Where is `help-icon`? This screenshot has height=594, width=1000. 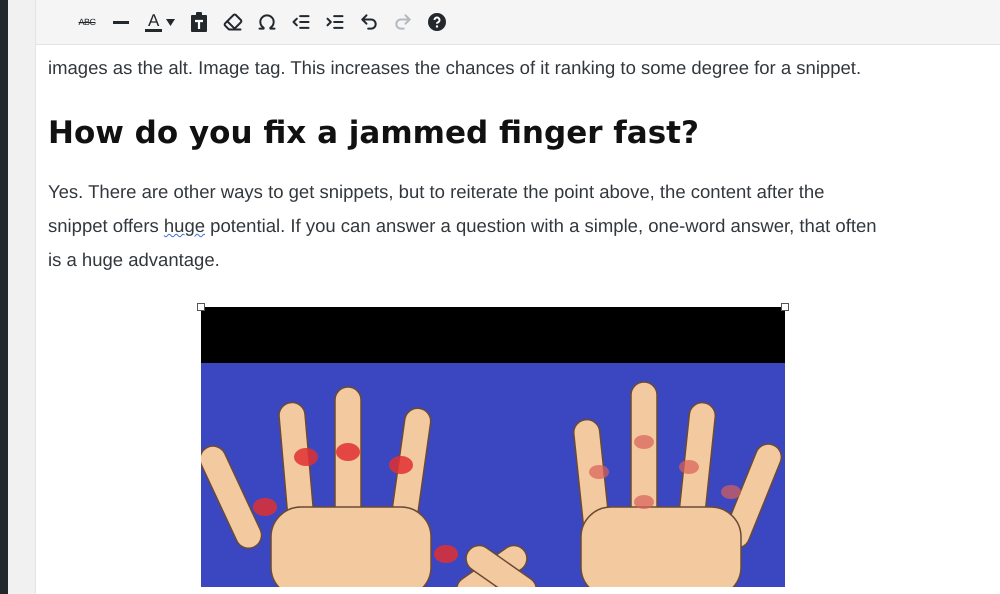 help-icon is located at coordinates (437, 22).